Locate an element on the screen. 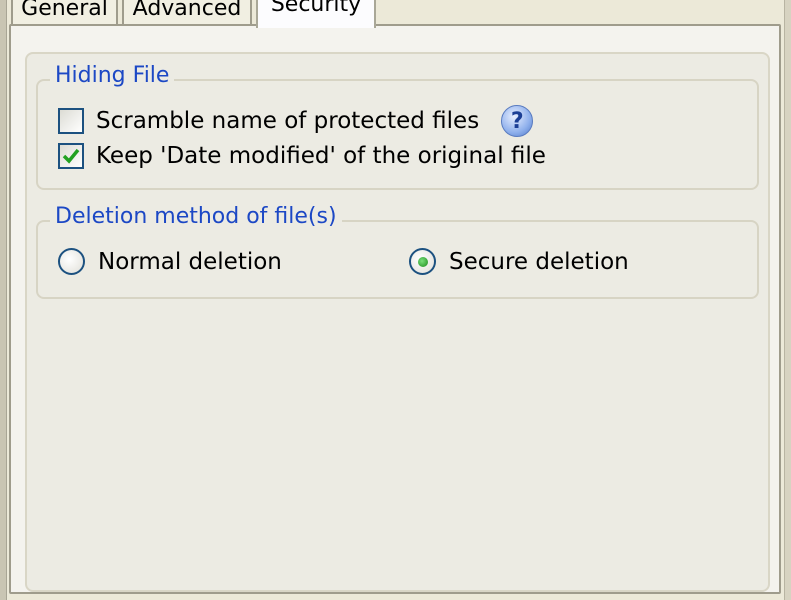 This screenshot has width=791, height=600. tab-general-label: General is located at coordinates (64, 10).